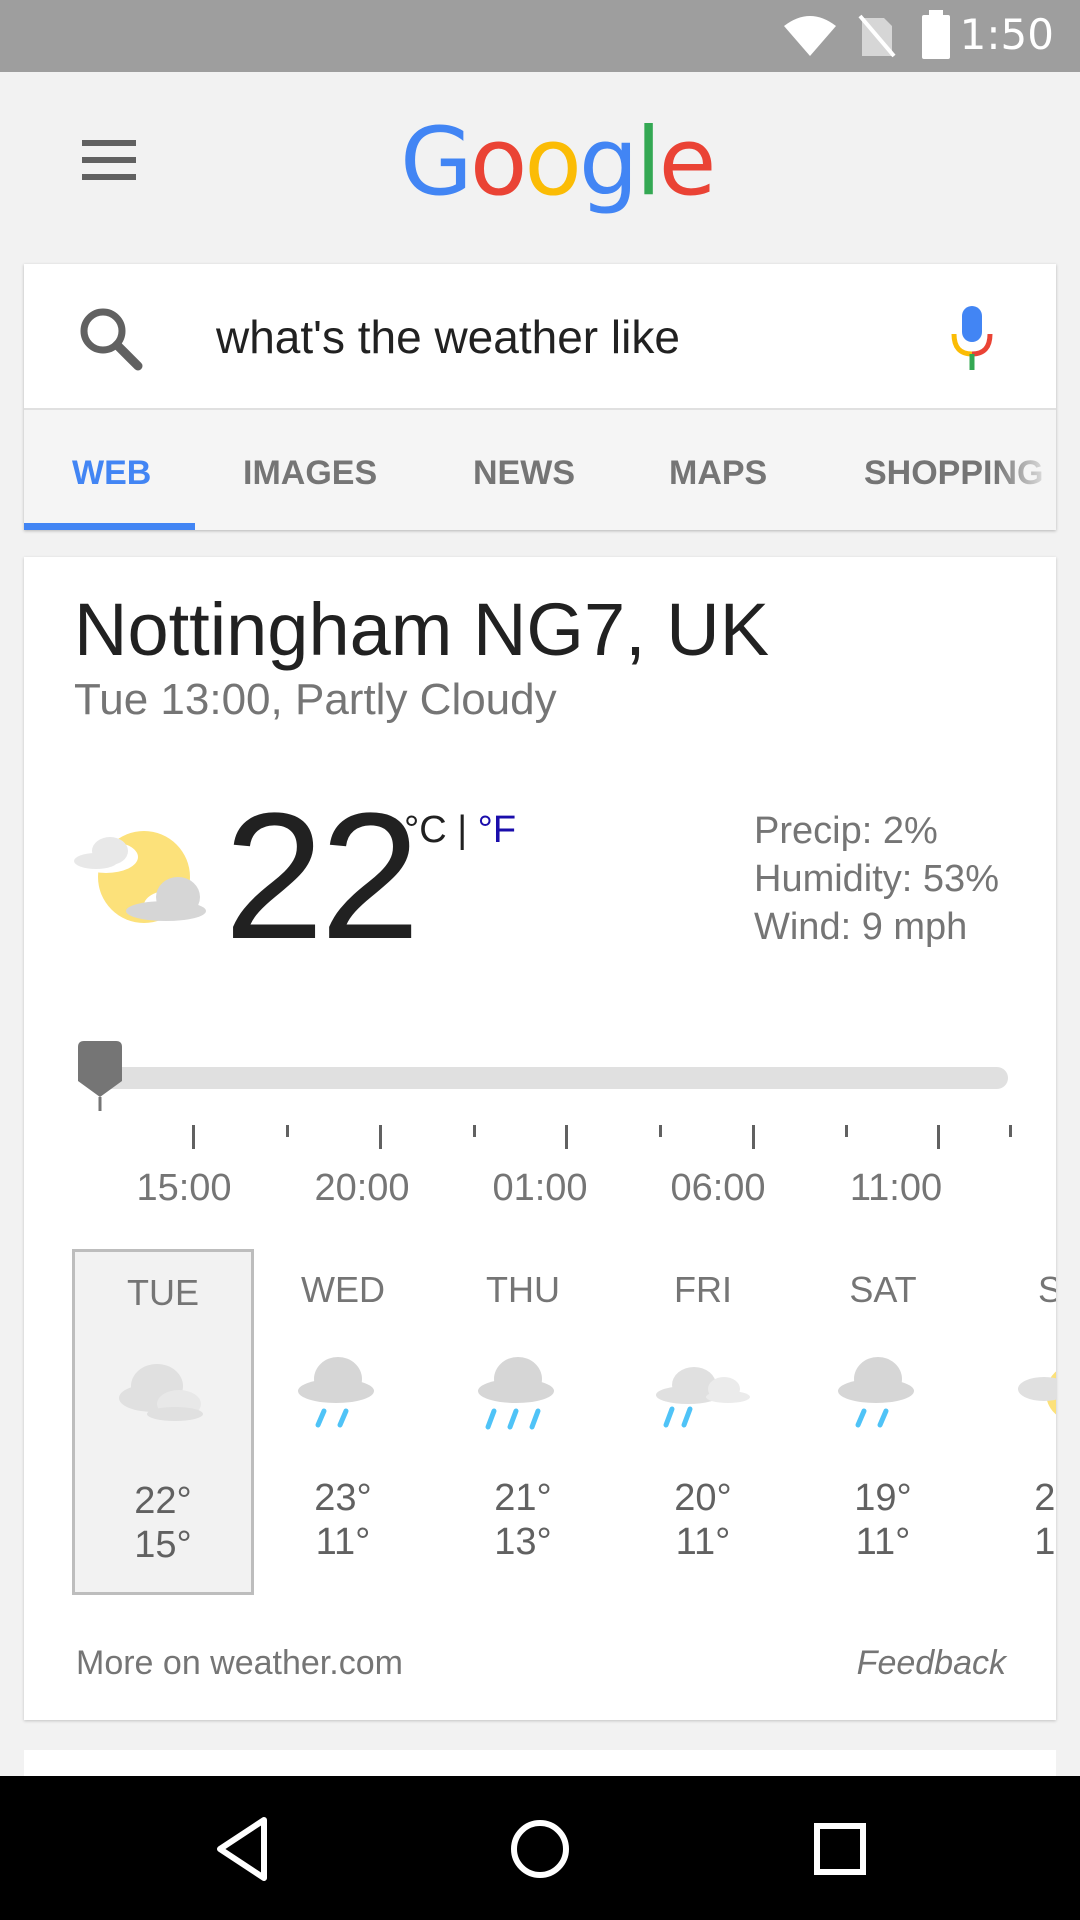 The width and height of the screenshot is (1080, 1920). Describe the element at coordinates (1046, 1289) in the screenshot. I see `forecast-day-name: SU` at that location.